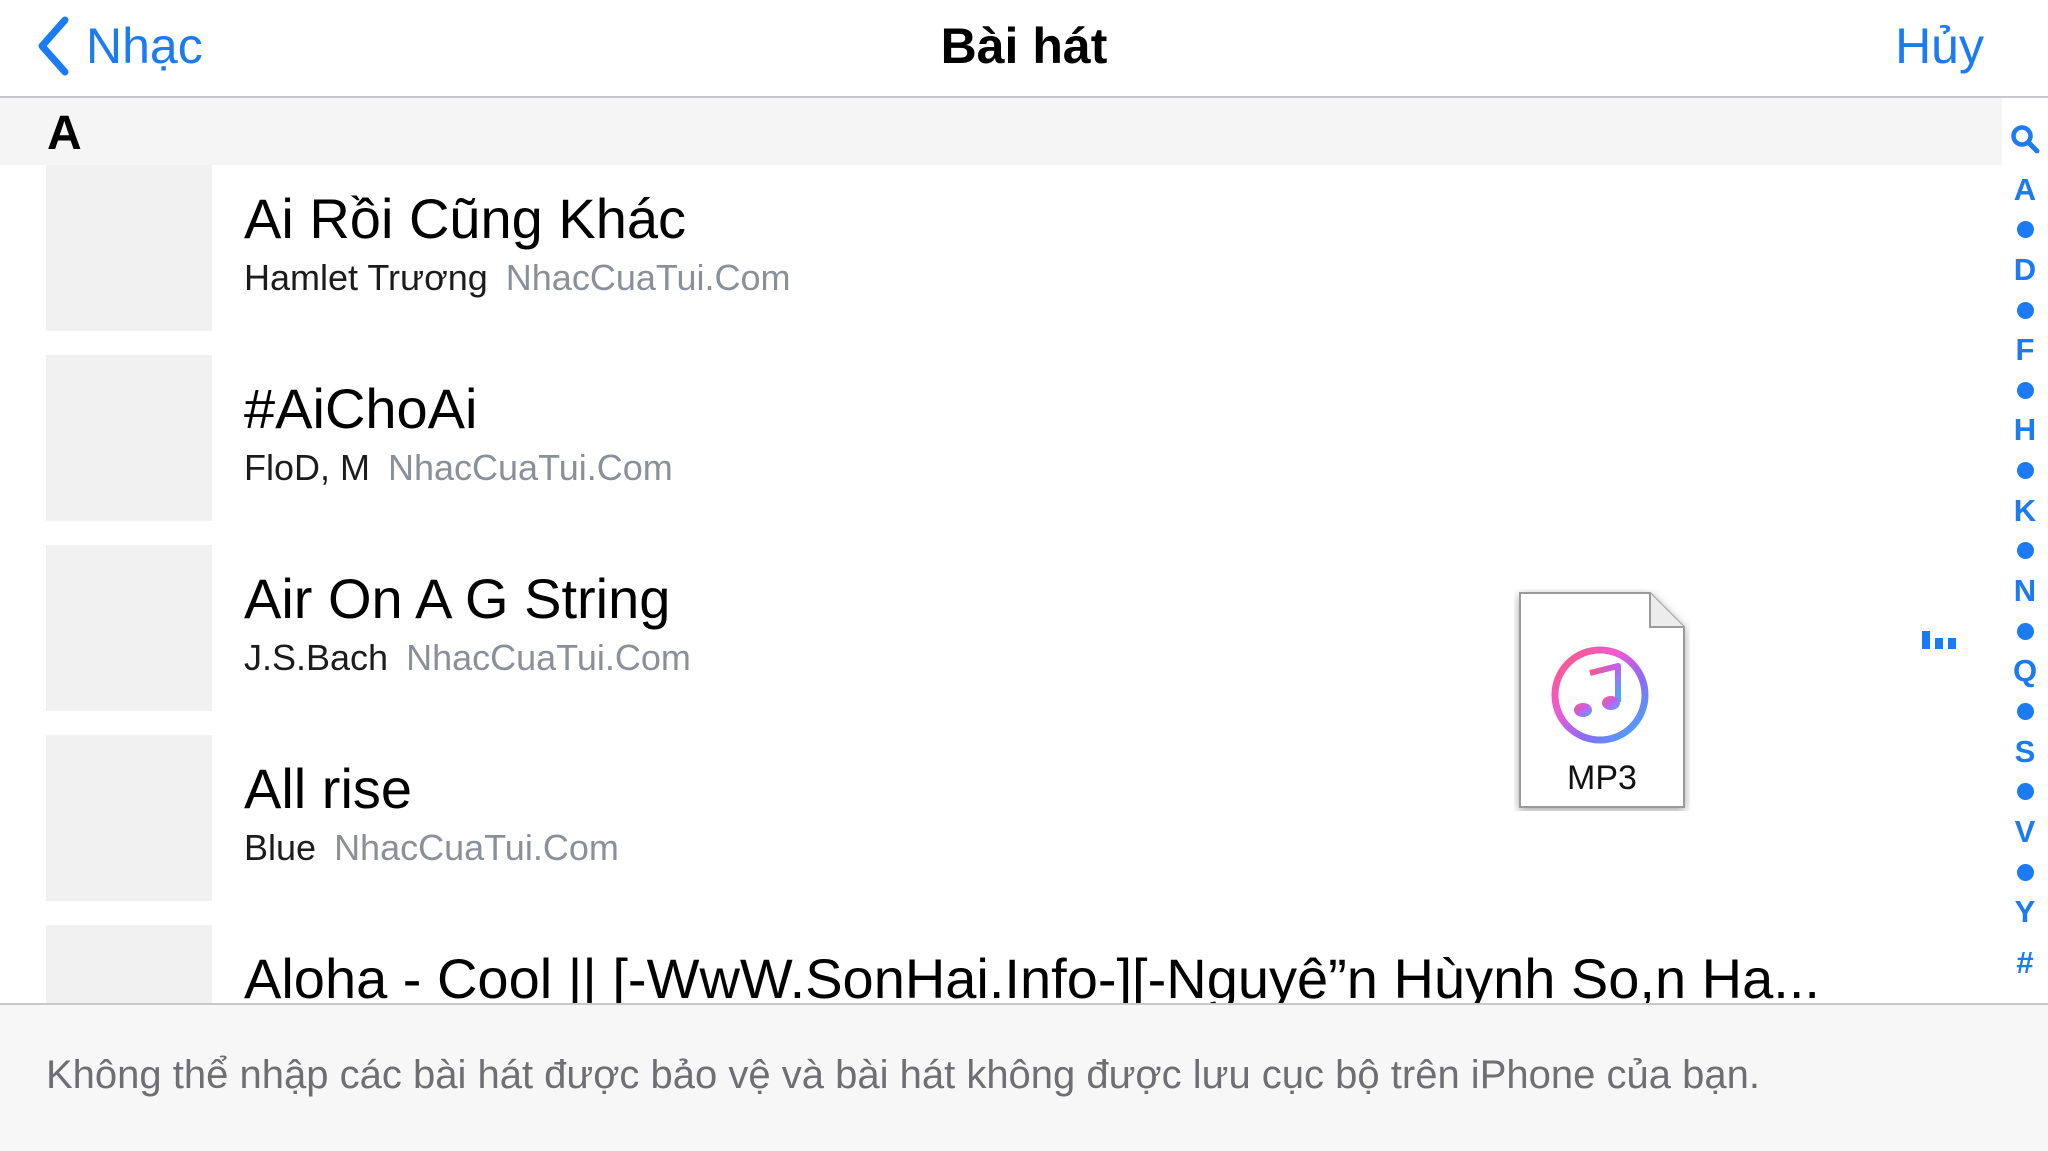 The height and width of the screenshot is (1151, 2048). What do you see at coordinates (2025, 350) in the screenshot?
I see `index-letter: F` at bounding box center [2025, 350].